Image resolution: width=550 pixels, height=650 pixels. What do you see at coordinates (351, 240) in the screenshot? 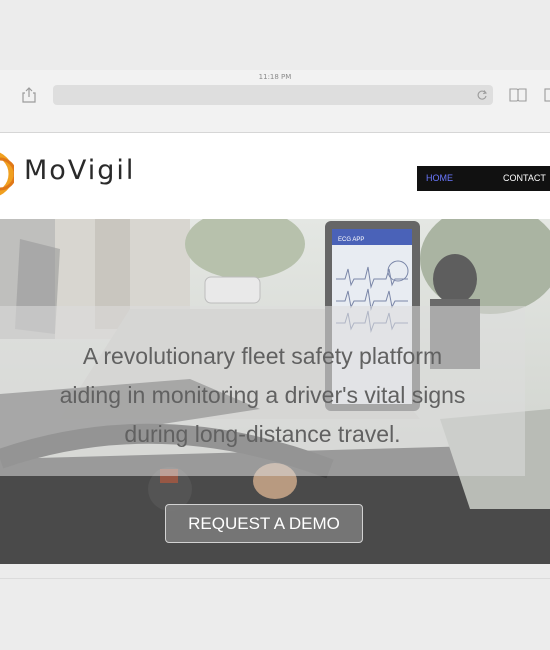
I see `phone-app-title: ECG APP` at bounding box center [351, 240].